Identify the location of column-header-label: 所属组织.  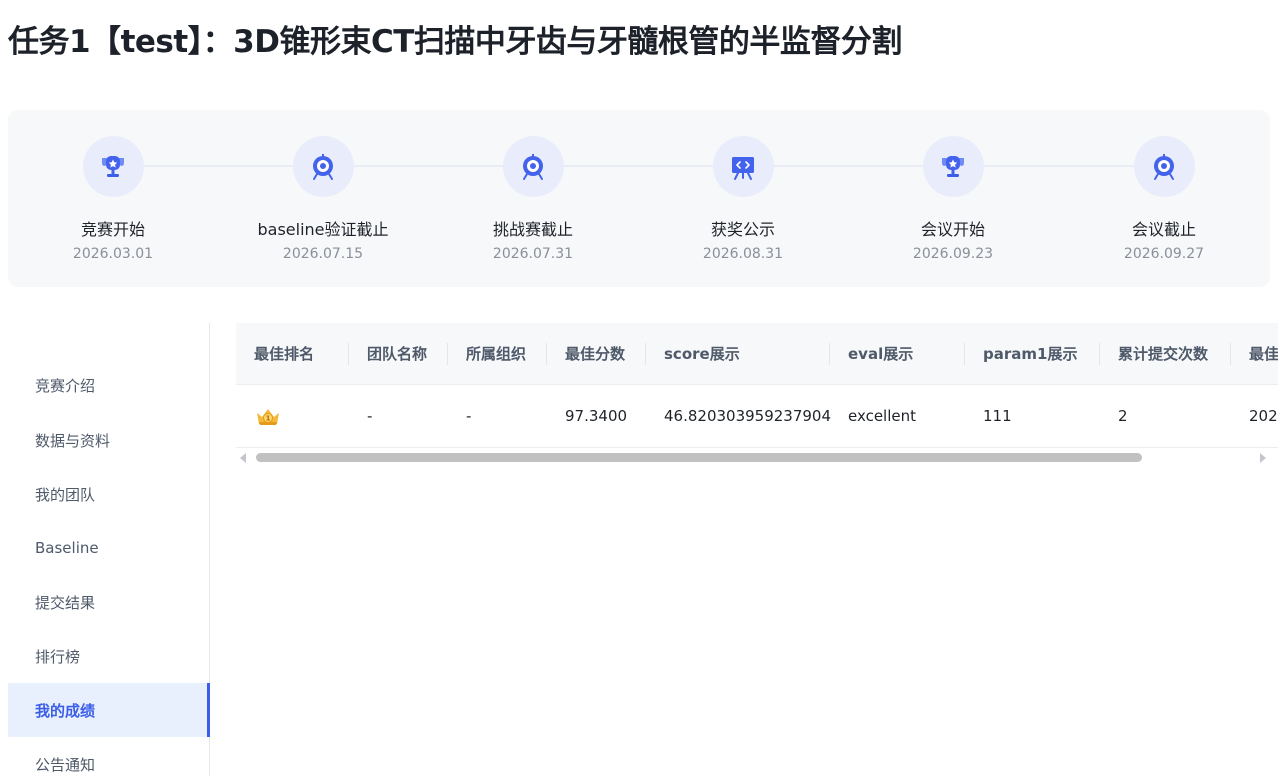
(496, 354).